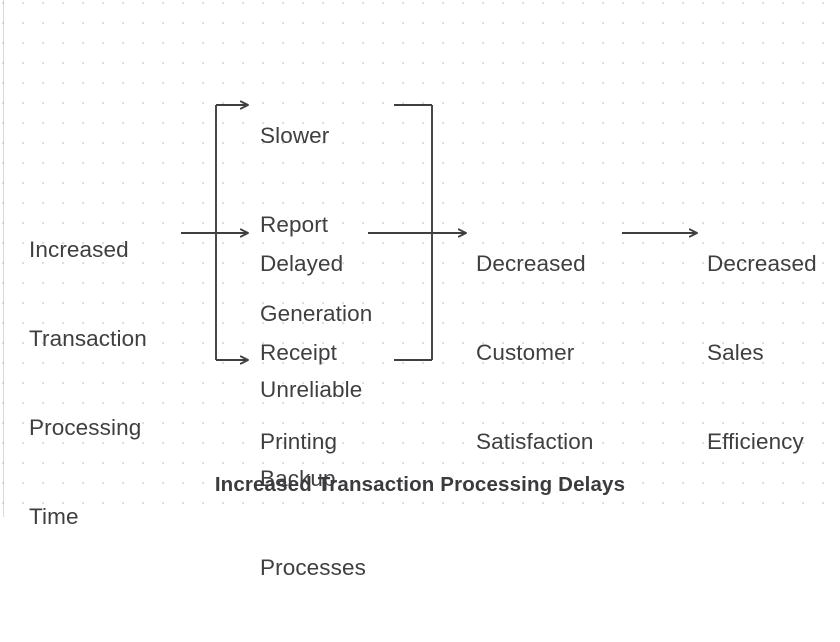  I want to click on node-line: Processing, so click(85, 427).